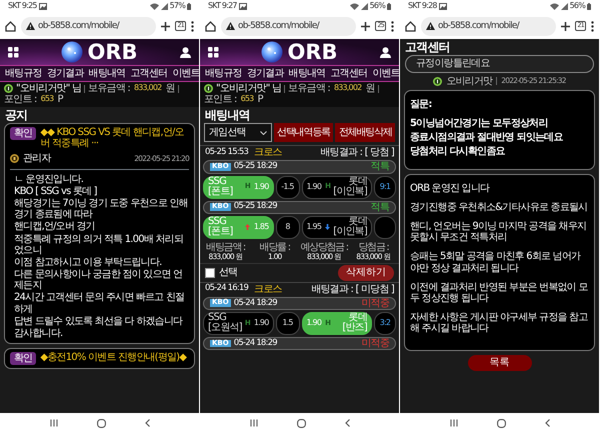  Describe the element at coordinates (422, 6) in the screenshot. I see `status-time: SKT 9:28` at that location.